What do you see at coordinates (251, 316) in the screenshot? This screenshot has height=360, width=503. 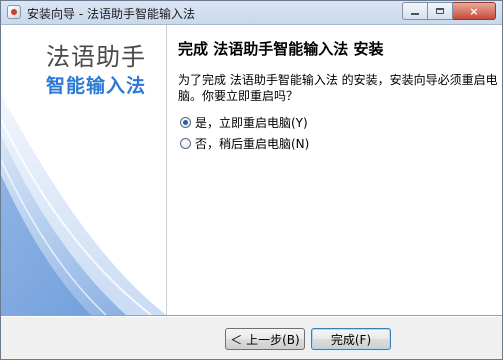 I see `footer-separator` at bounding box center [251, 316].